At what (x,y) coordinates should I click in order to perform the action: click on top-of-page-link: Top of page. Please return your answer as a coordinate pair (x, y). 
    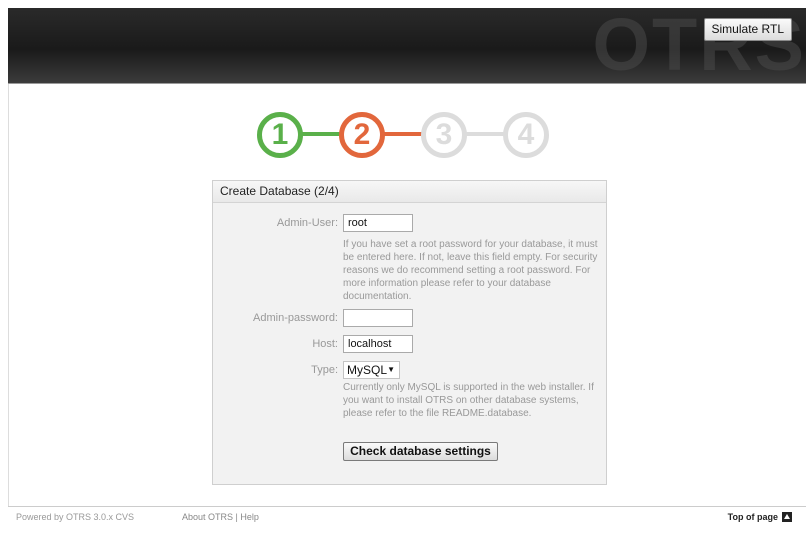
    Looking at the image, I should click on (760, 517).